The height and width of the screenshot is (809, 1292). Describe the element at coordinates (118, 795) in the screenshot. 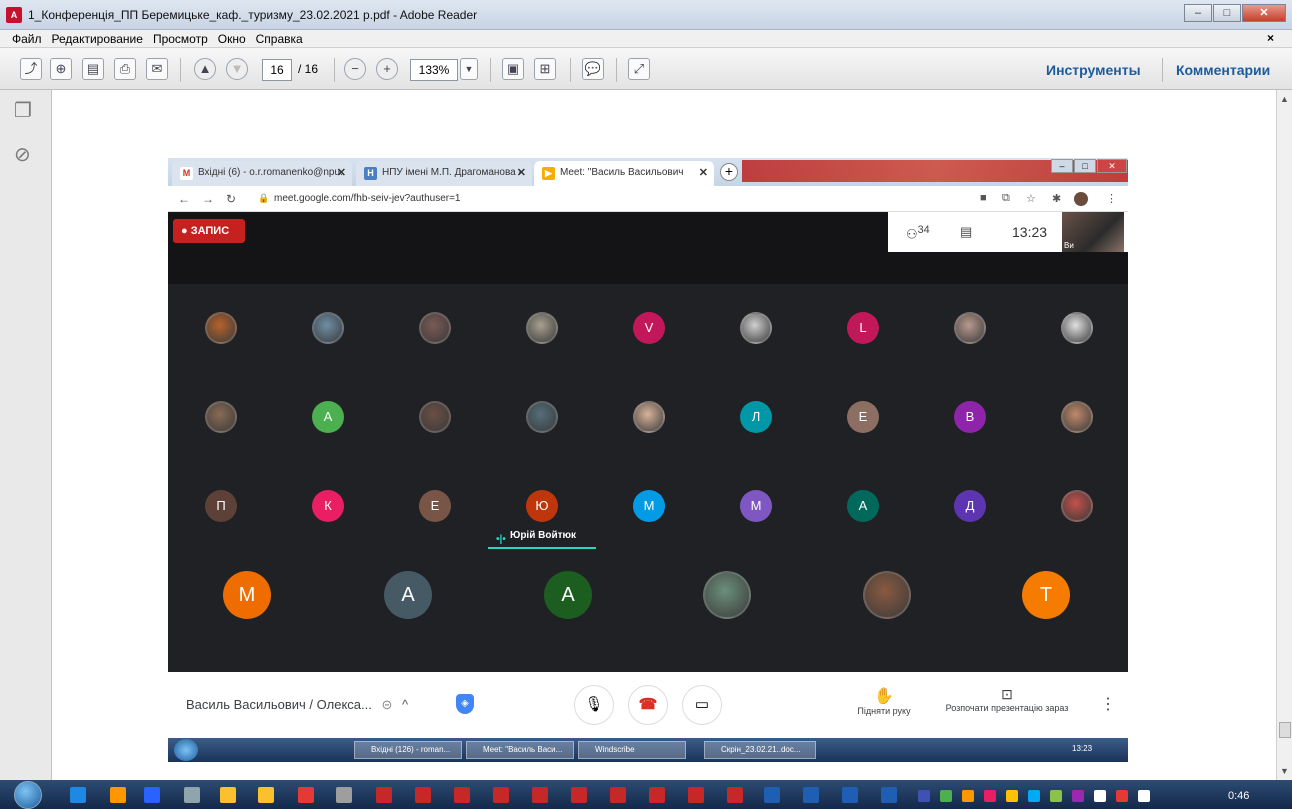

I see `firefox-icon` at that location.